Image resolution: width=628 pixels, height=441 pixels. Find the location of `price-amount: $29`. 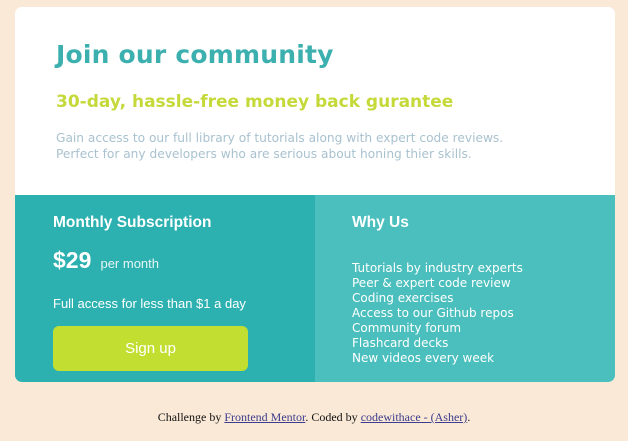

price-amount: $29 is located at coordinates (72, 260).